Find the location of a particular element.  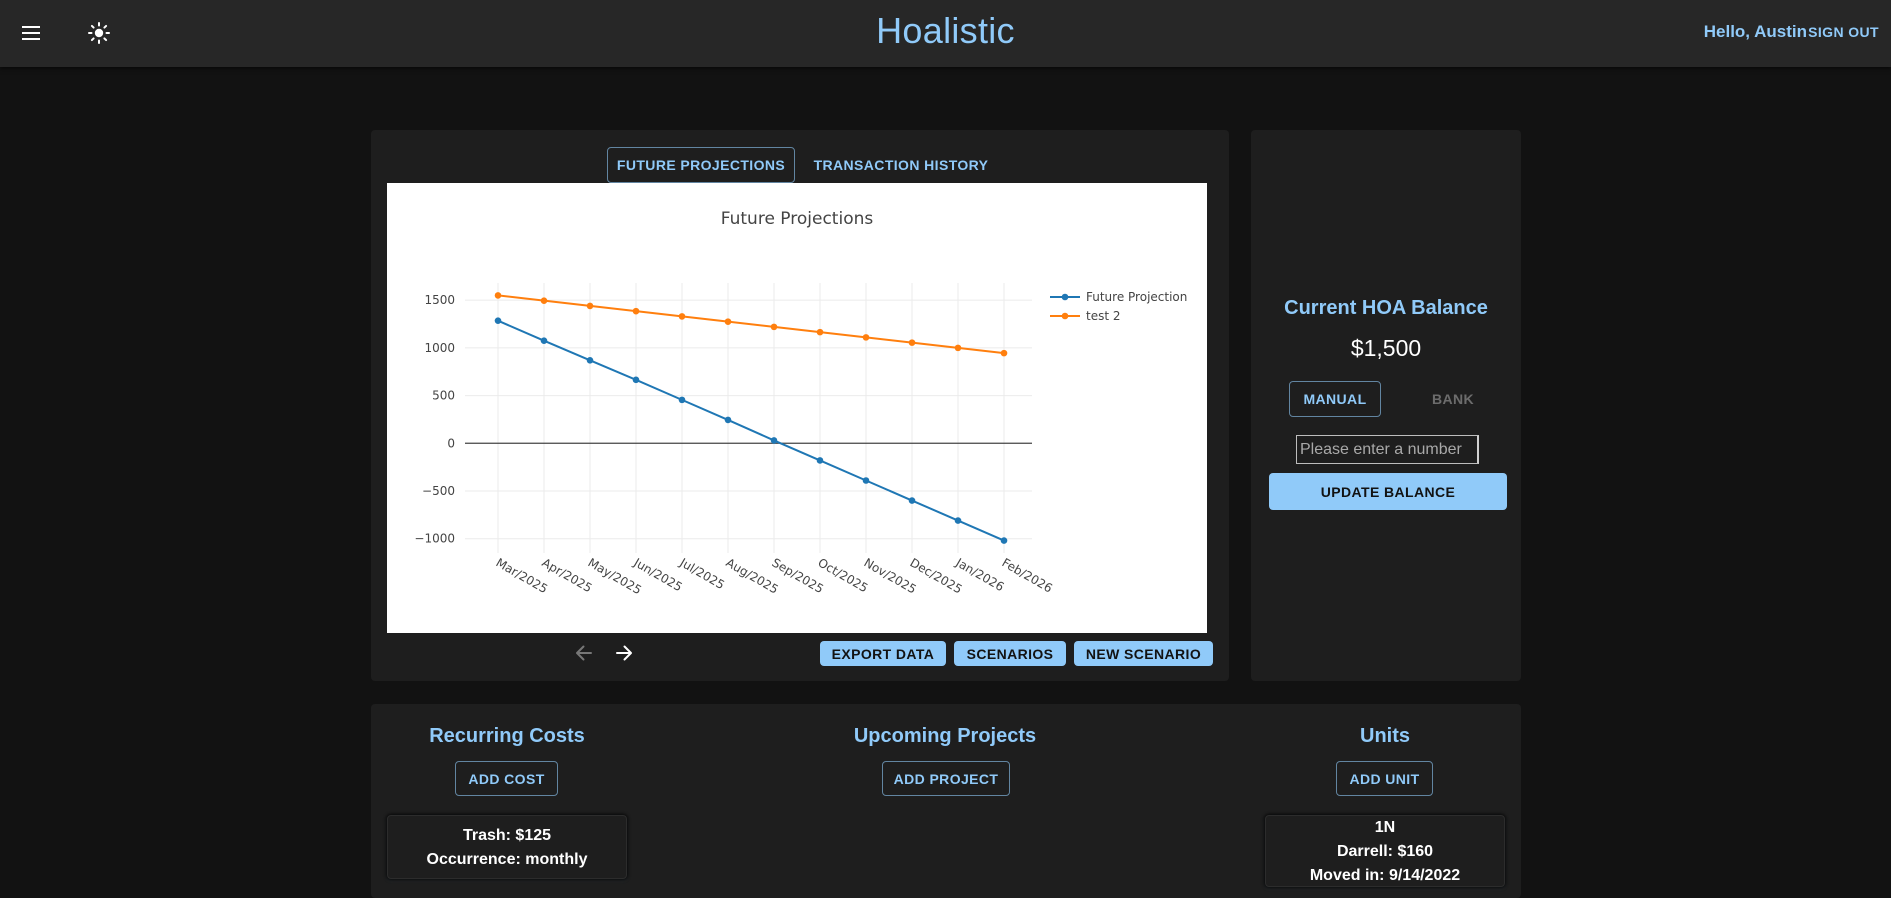

y-tick-label: −1000 is located at coordinates (434, 539).